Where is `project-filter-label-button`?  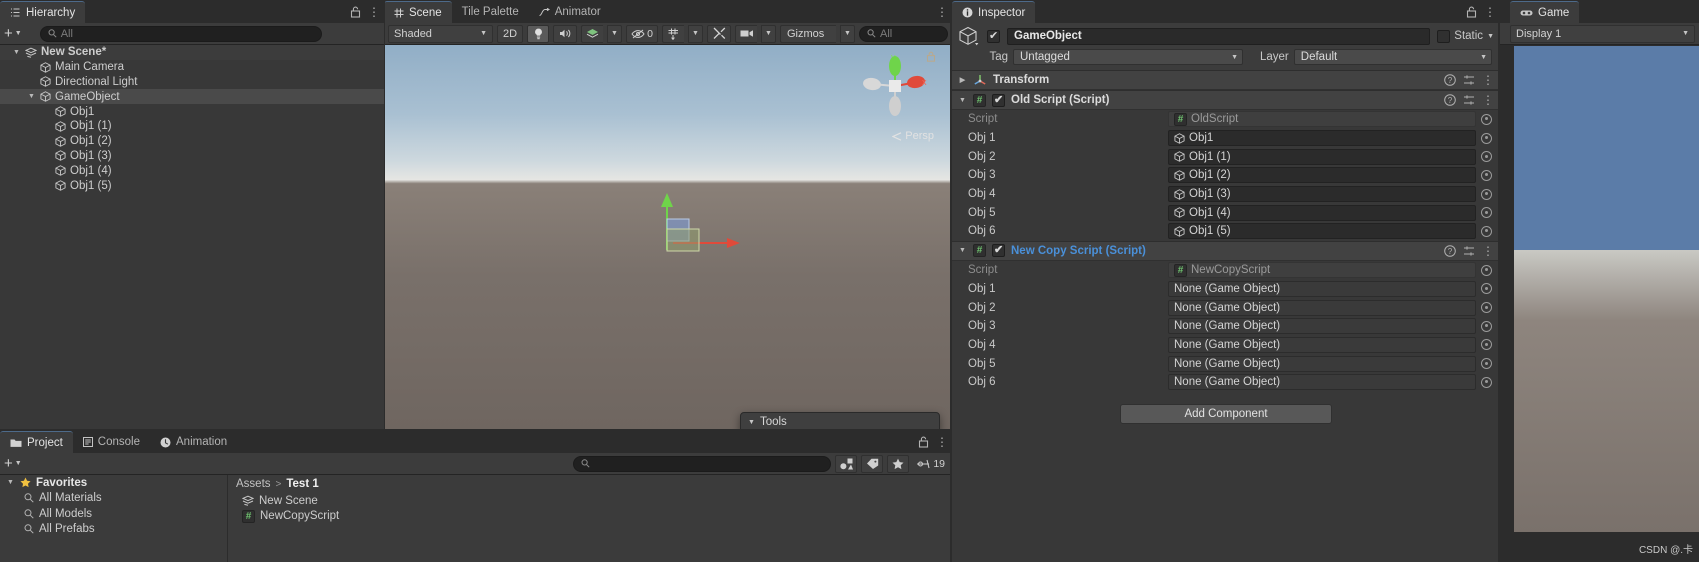 project-filter-label-button is located at coordinates (872, 463).